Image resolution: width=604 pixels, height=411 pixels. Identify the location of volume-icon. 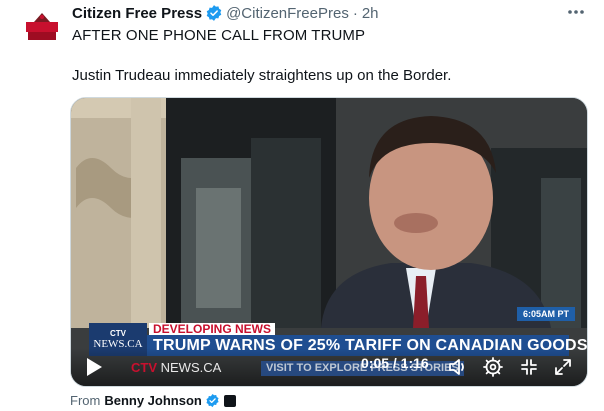
(458, 367).